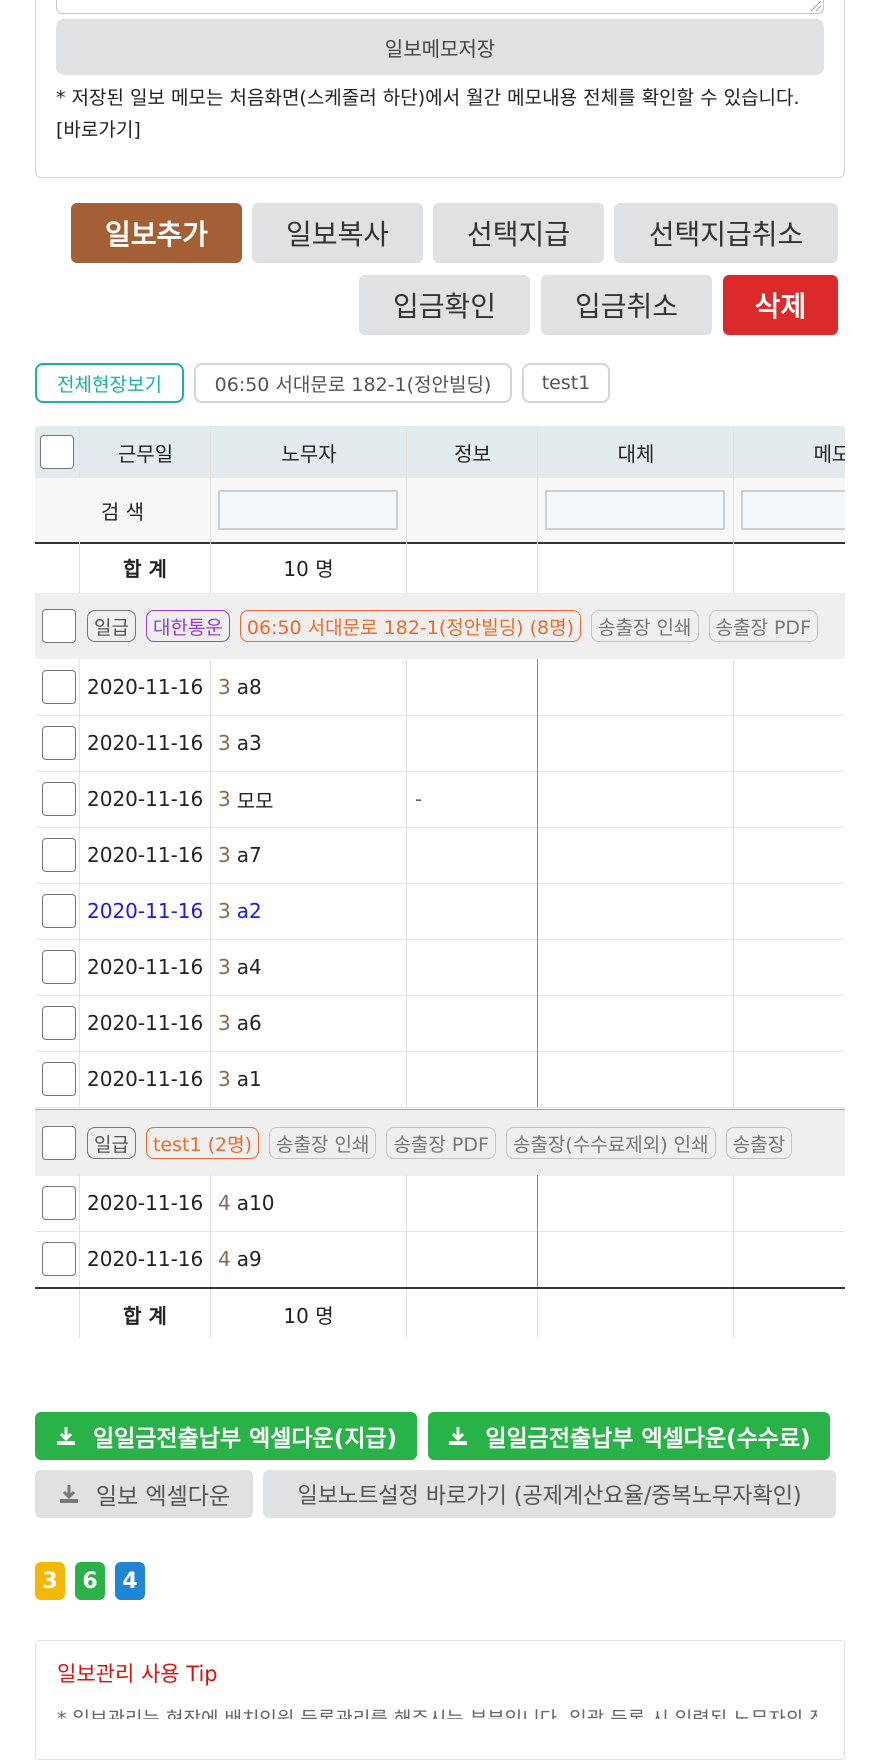 The height and width of the screenshot is (1760, 878). What do you see at coordinates (226, 1436) in the screenshot?
I see `excel-download-pay-button: 일일금전출납부 엑셀다운(지급)` at bounding box center [226, 1436].